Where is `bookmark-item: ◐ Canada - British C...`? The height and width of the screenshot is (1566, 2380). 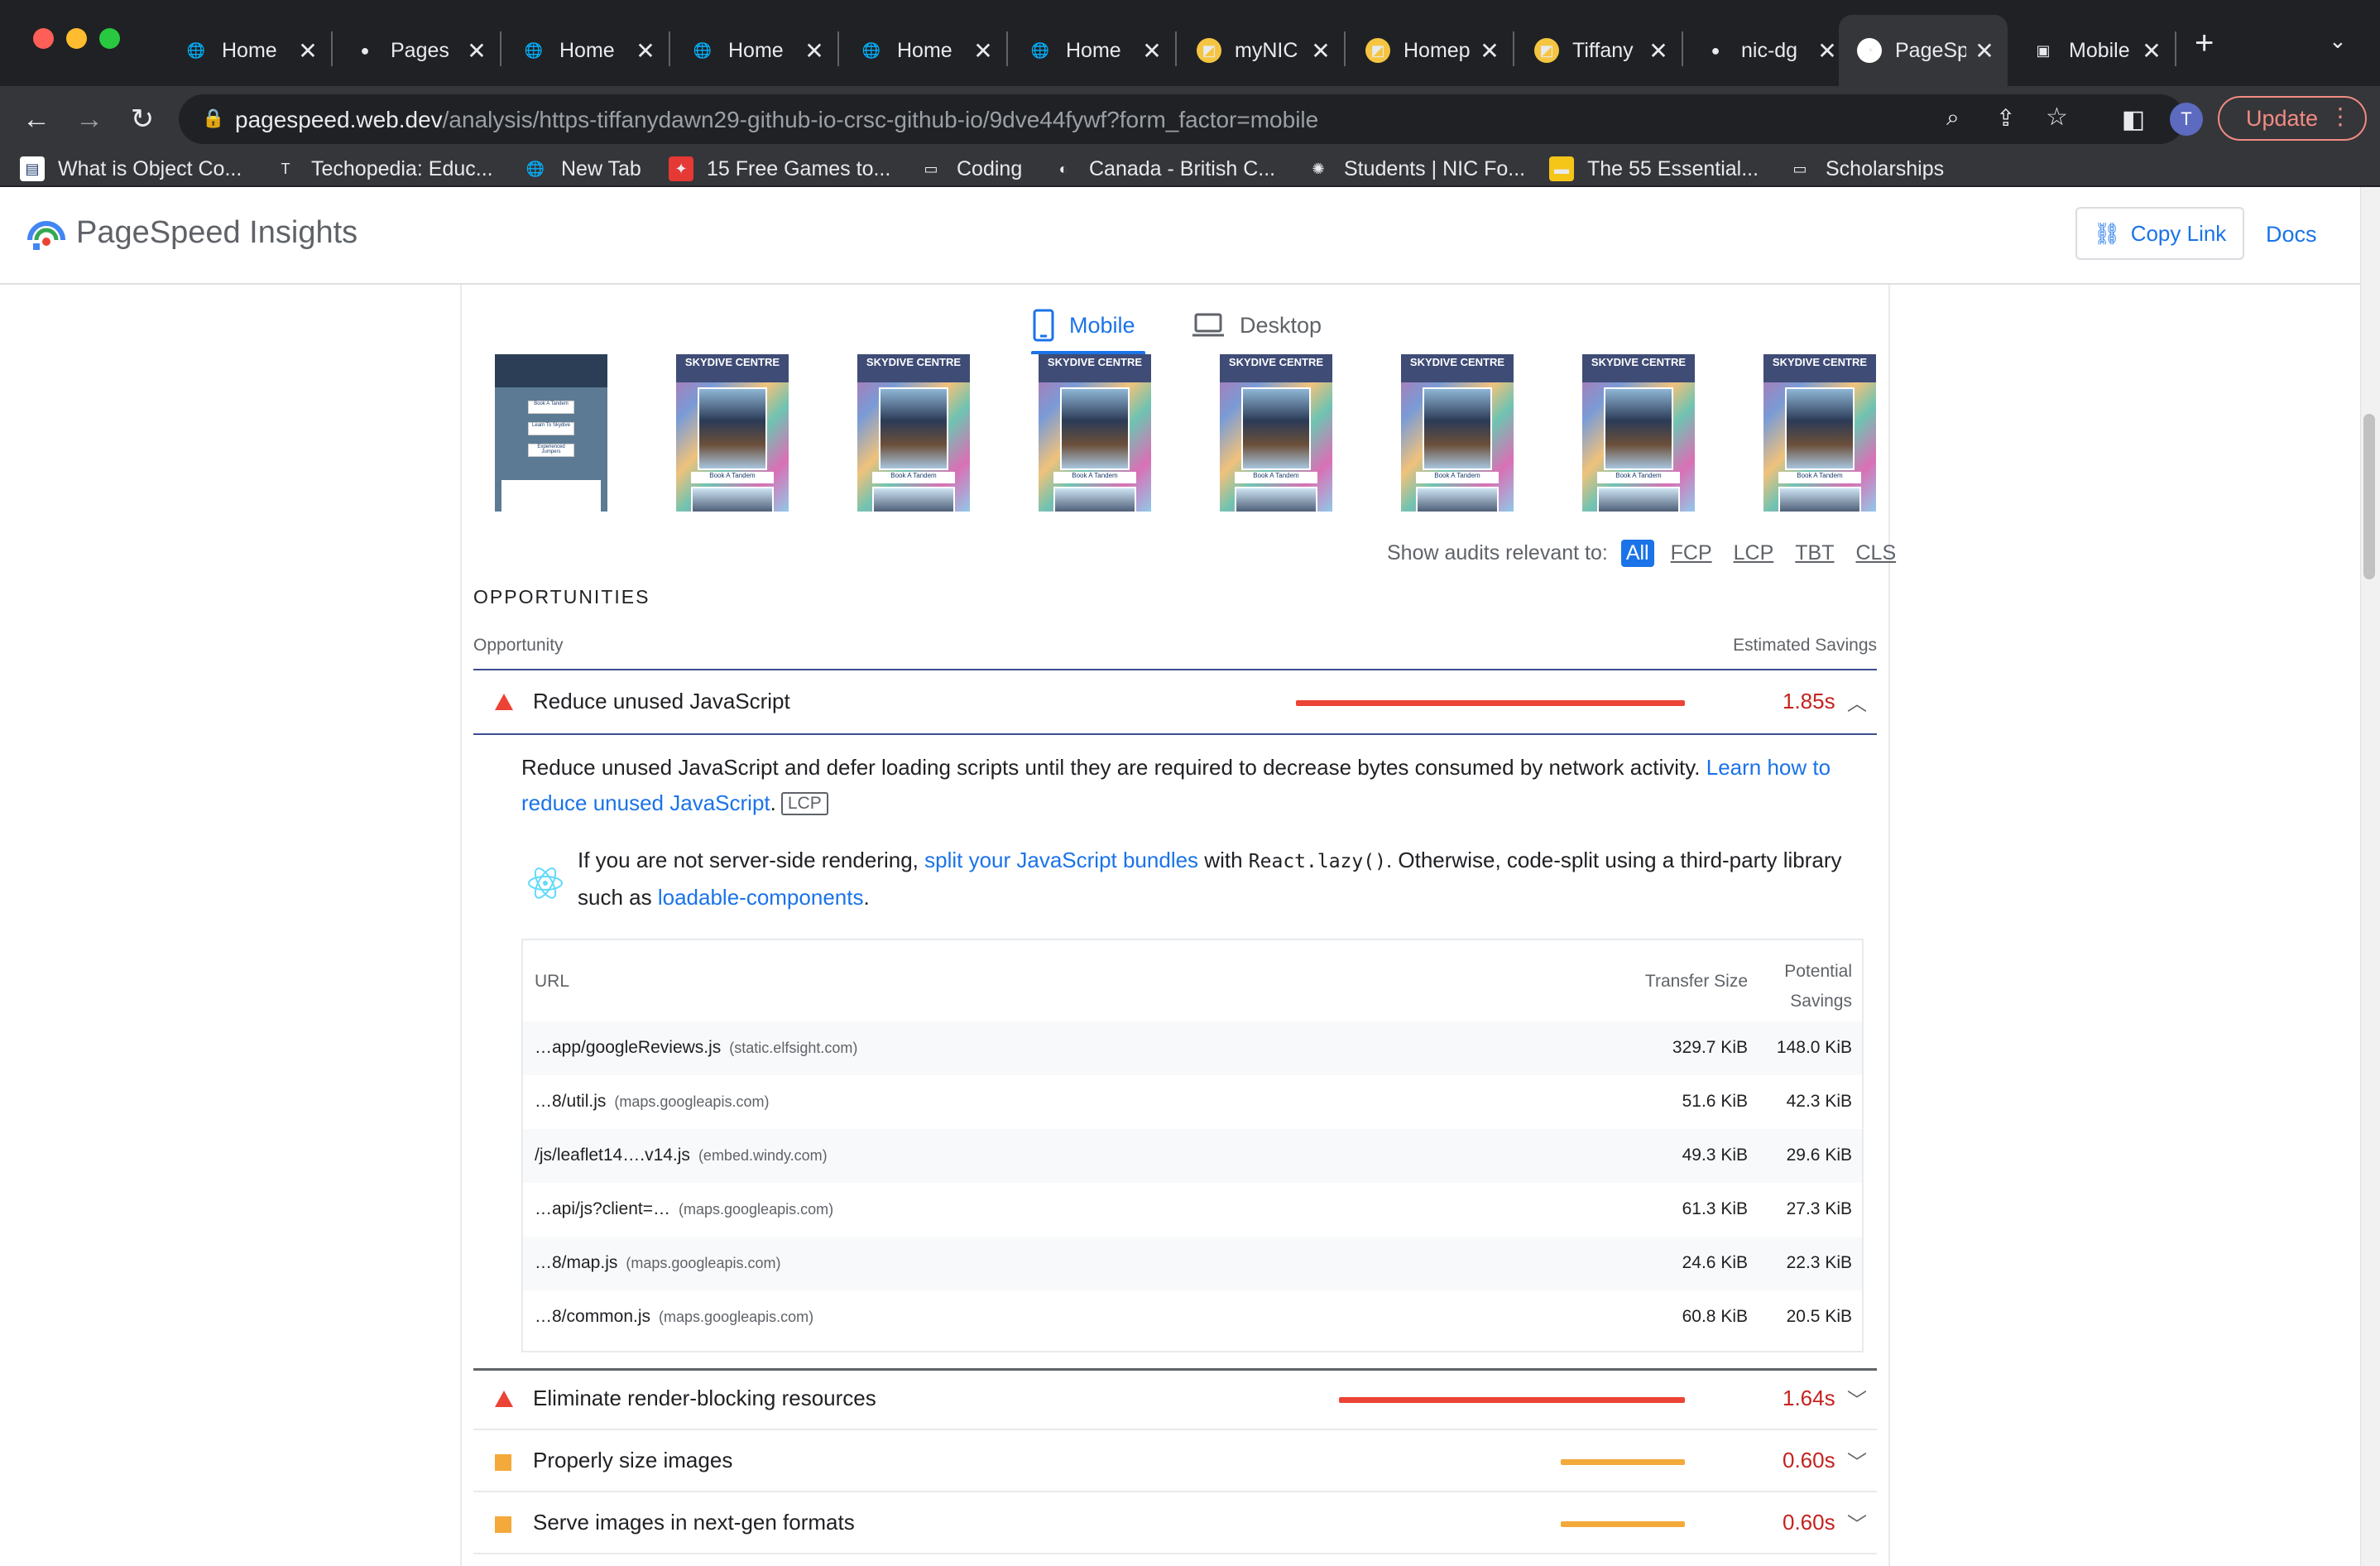 bookmark-item: ◐ Canada - British C... is located at coordinates (1163, 169).